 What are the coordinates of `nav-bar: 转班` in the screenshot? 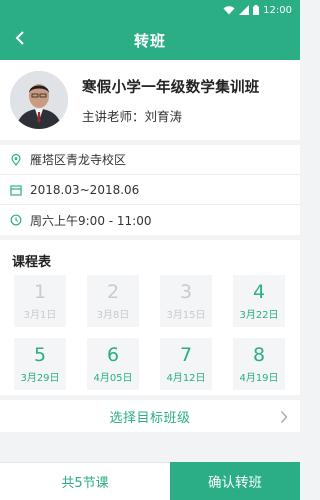 It's located at (150, 40).